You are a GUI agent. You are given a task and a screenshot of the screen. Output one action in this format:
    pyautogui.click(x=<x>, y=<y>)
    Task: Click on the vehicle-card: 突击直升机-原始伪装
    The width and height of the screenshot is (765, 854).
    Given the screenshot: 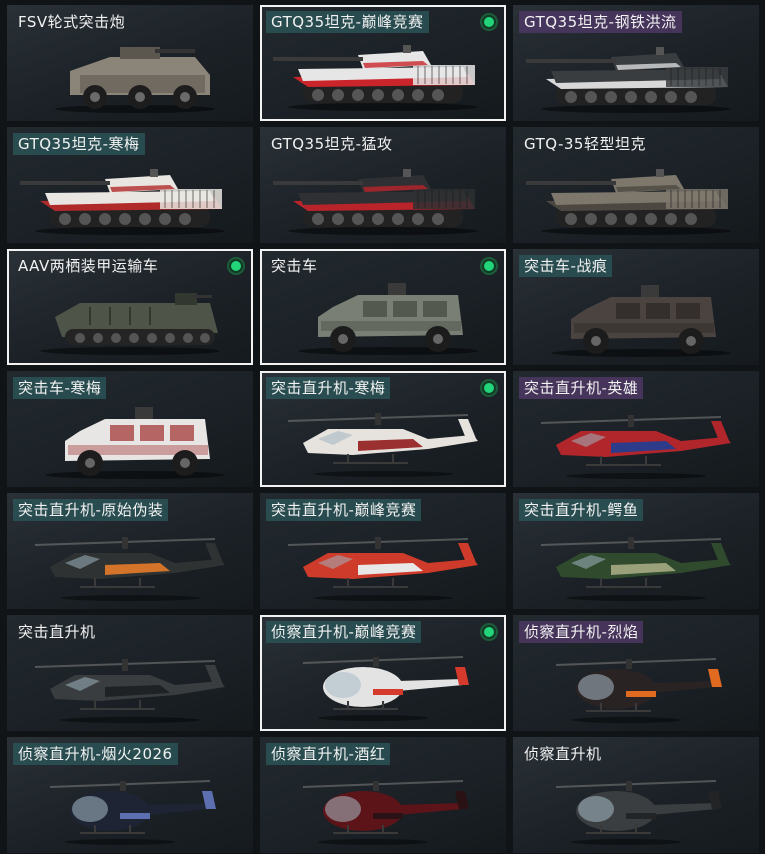 What is the action you would take?
    pyautogui.click(x=130, y=551)
    